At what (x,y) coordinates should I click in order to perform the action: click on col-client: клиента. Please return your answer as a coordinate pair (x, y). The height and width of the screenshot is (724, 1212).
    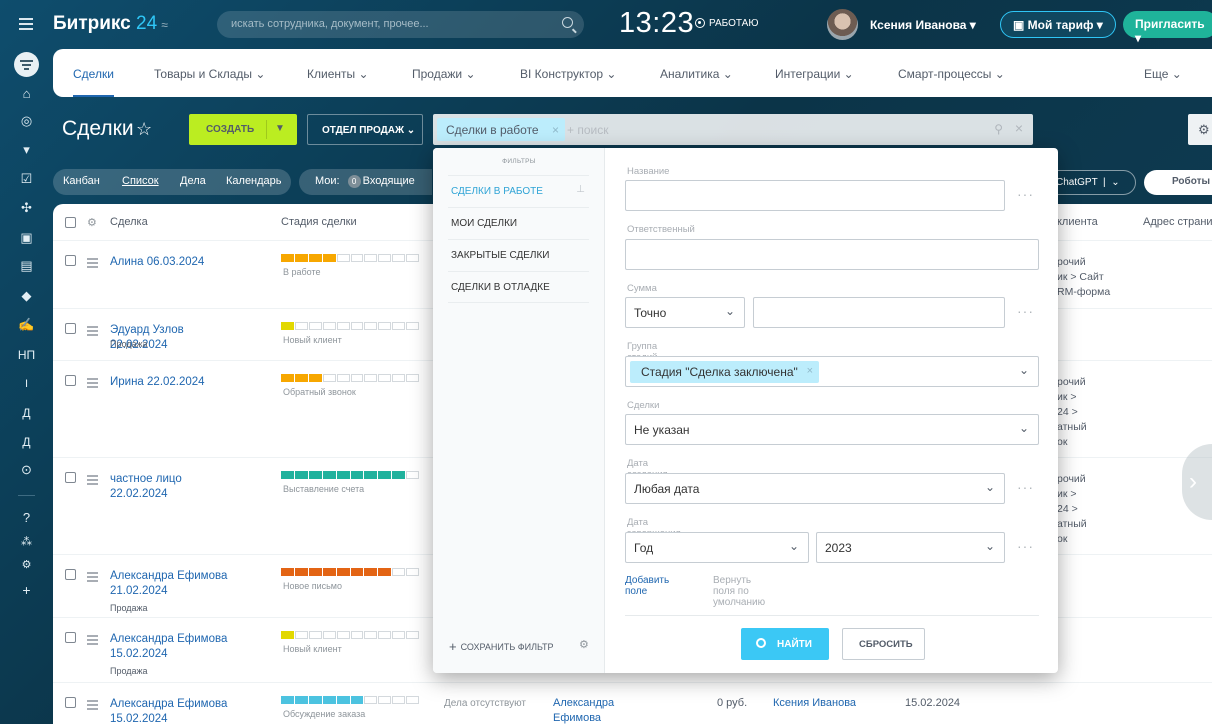
    Looking at the image, I should click on (1077, 222).